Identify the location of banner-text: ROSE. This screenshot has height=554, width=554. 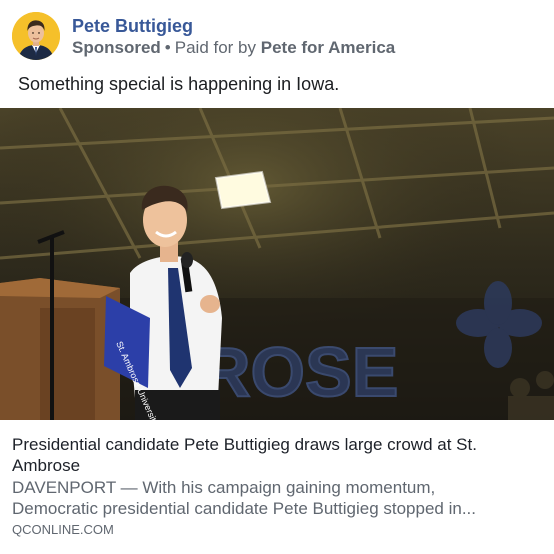
(299, 372).